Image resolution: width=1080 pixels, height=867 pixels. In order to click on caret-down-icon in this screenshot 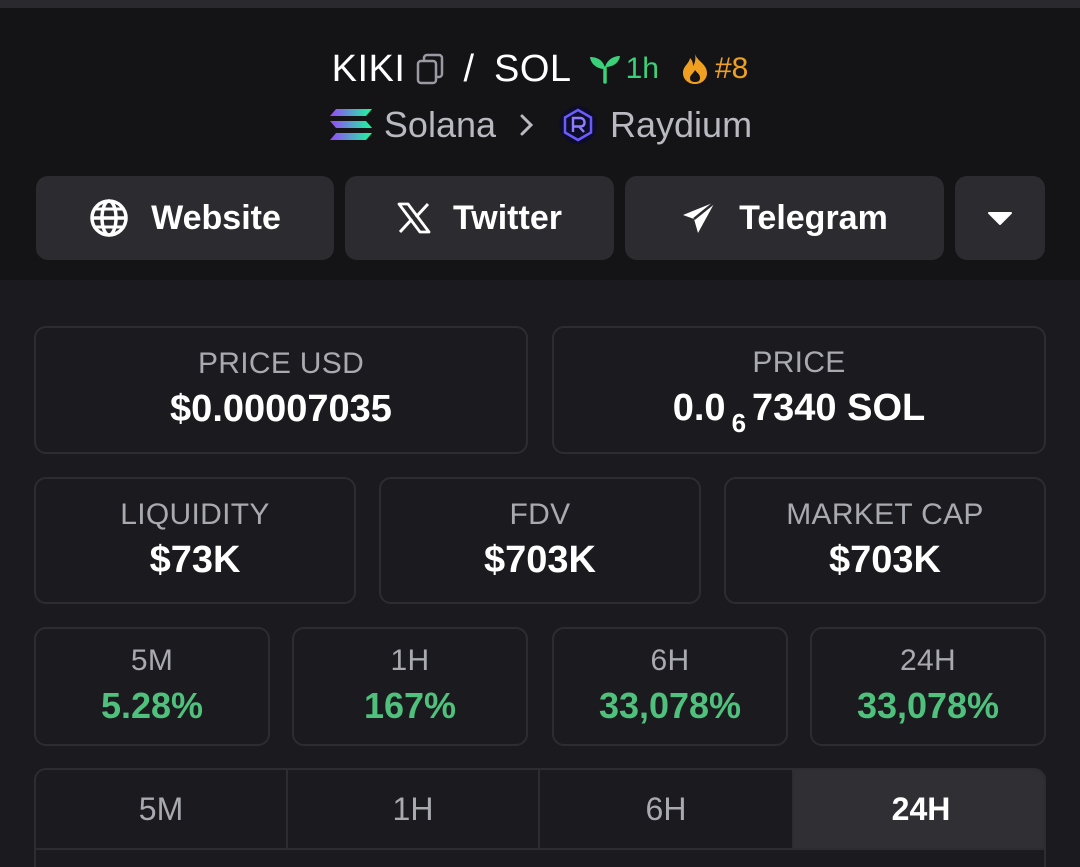, I will do `click(1000, 218)`.